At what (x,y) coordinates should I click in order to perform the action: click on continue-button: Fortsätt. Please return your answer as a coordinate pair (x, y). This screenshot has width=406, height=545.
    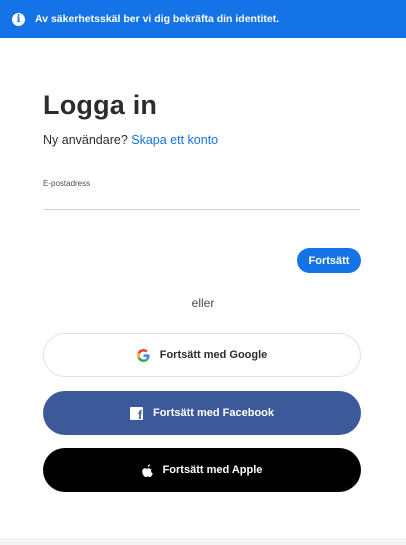
    Looking at the image, I should click on (329, 260).